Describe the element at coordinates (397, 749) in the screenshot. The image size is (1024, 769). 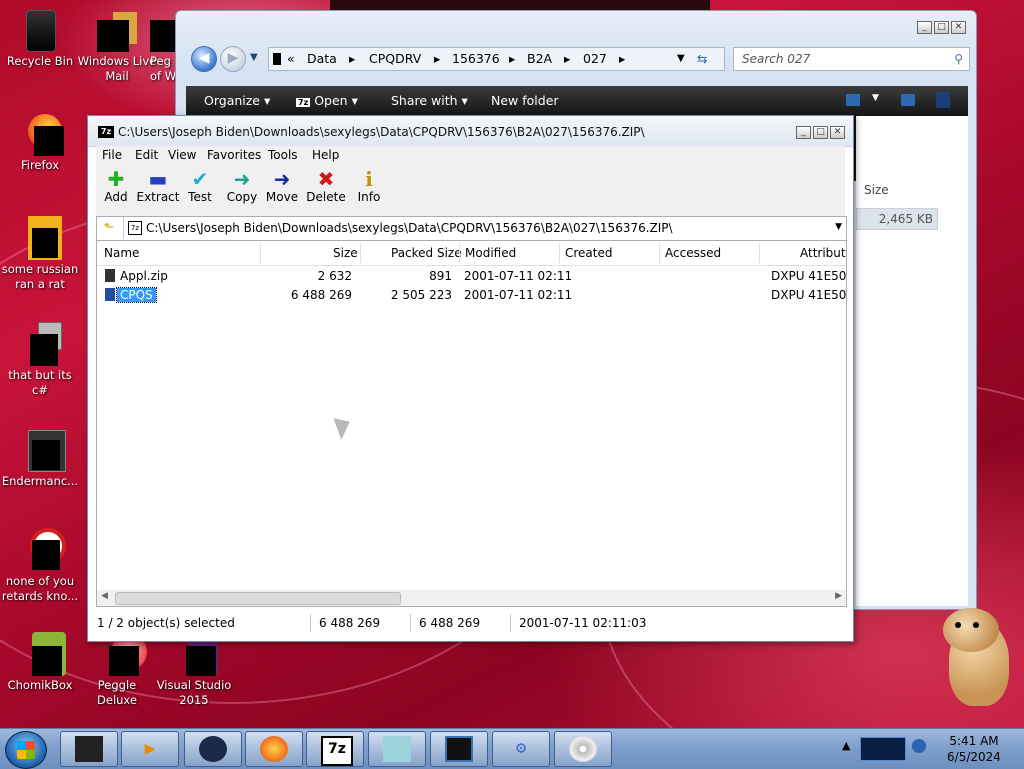
I see `task-explorer` at that location.